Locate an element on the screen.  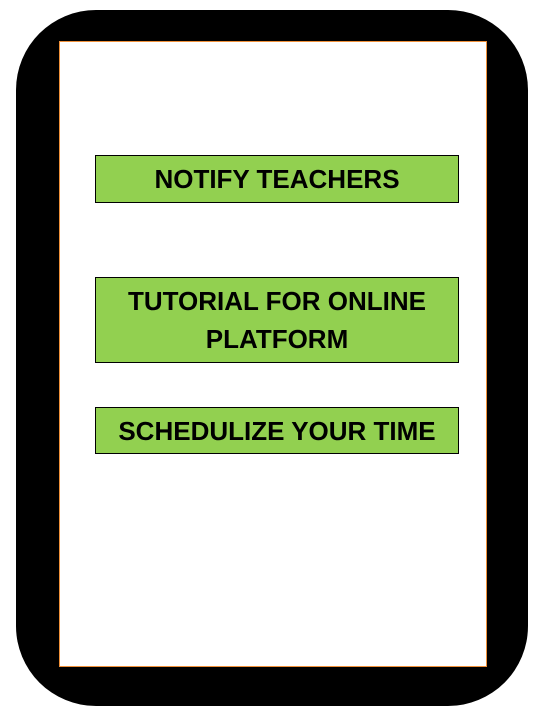
notify-teachers-button: NOTIFY TEACHERS is located at coordinates (277, 179).